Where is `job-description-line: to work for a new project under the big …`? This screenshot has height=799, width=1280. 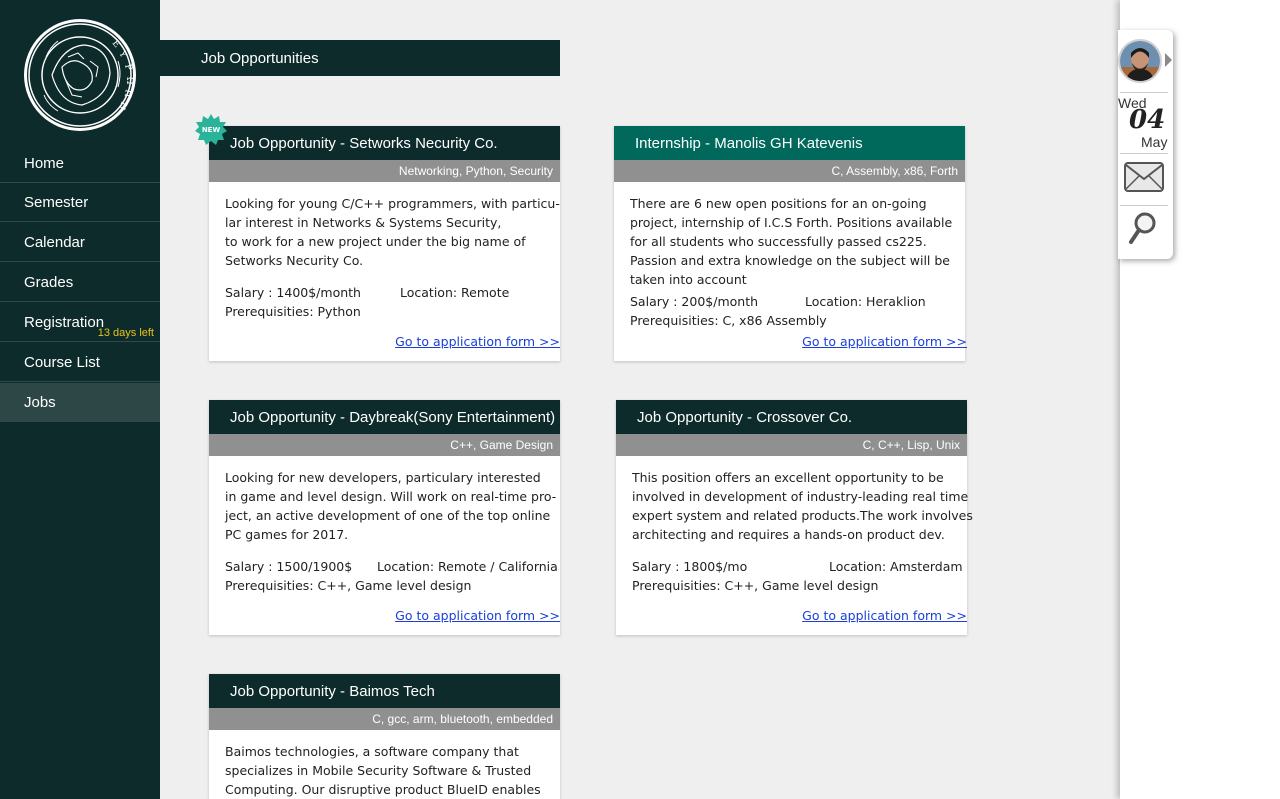
job-description-line: to work for a new project under the big … is located at coordinates (375, 241).